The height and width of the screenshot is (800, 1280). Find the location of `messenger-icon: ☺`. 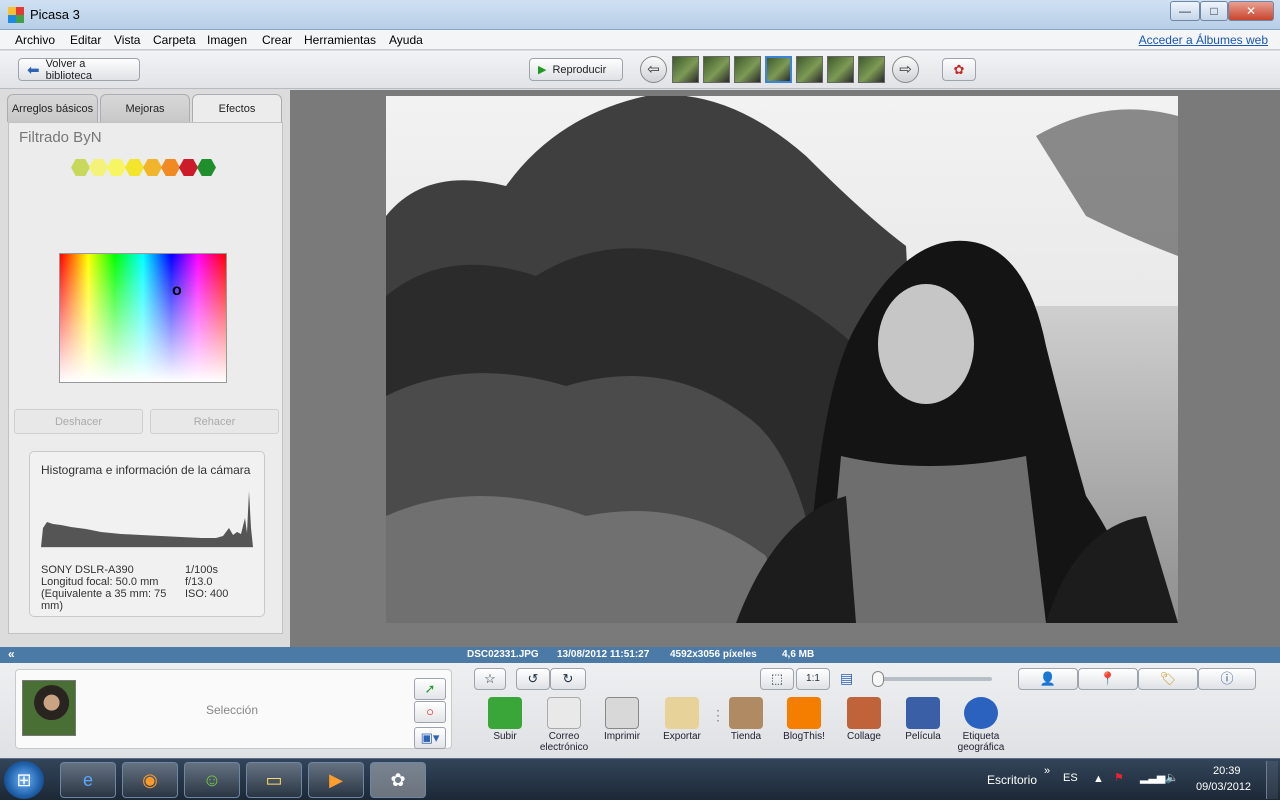

messenger-icon: ☺ is located at coordinates (212, 780).